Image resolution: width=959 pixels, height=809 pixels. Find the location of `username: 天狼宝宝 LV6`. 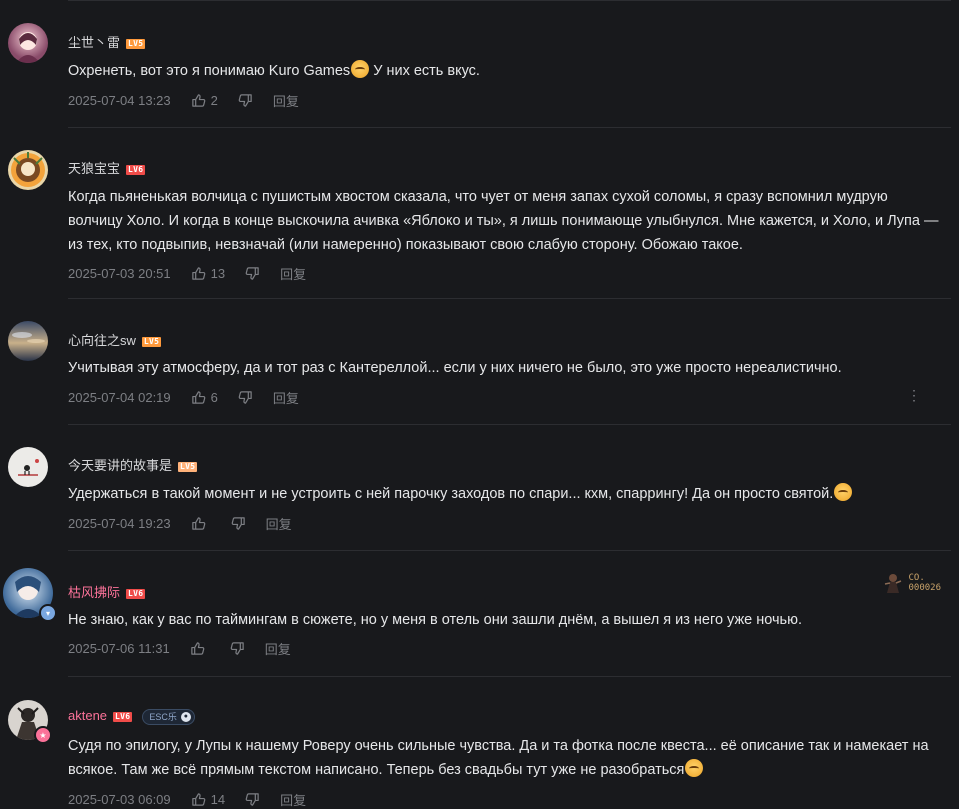

username: 天狼宝宝 LV6 is located at coordinates (107, 167).